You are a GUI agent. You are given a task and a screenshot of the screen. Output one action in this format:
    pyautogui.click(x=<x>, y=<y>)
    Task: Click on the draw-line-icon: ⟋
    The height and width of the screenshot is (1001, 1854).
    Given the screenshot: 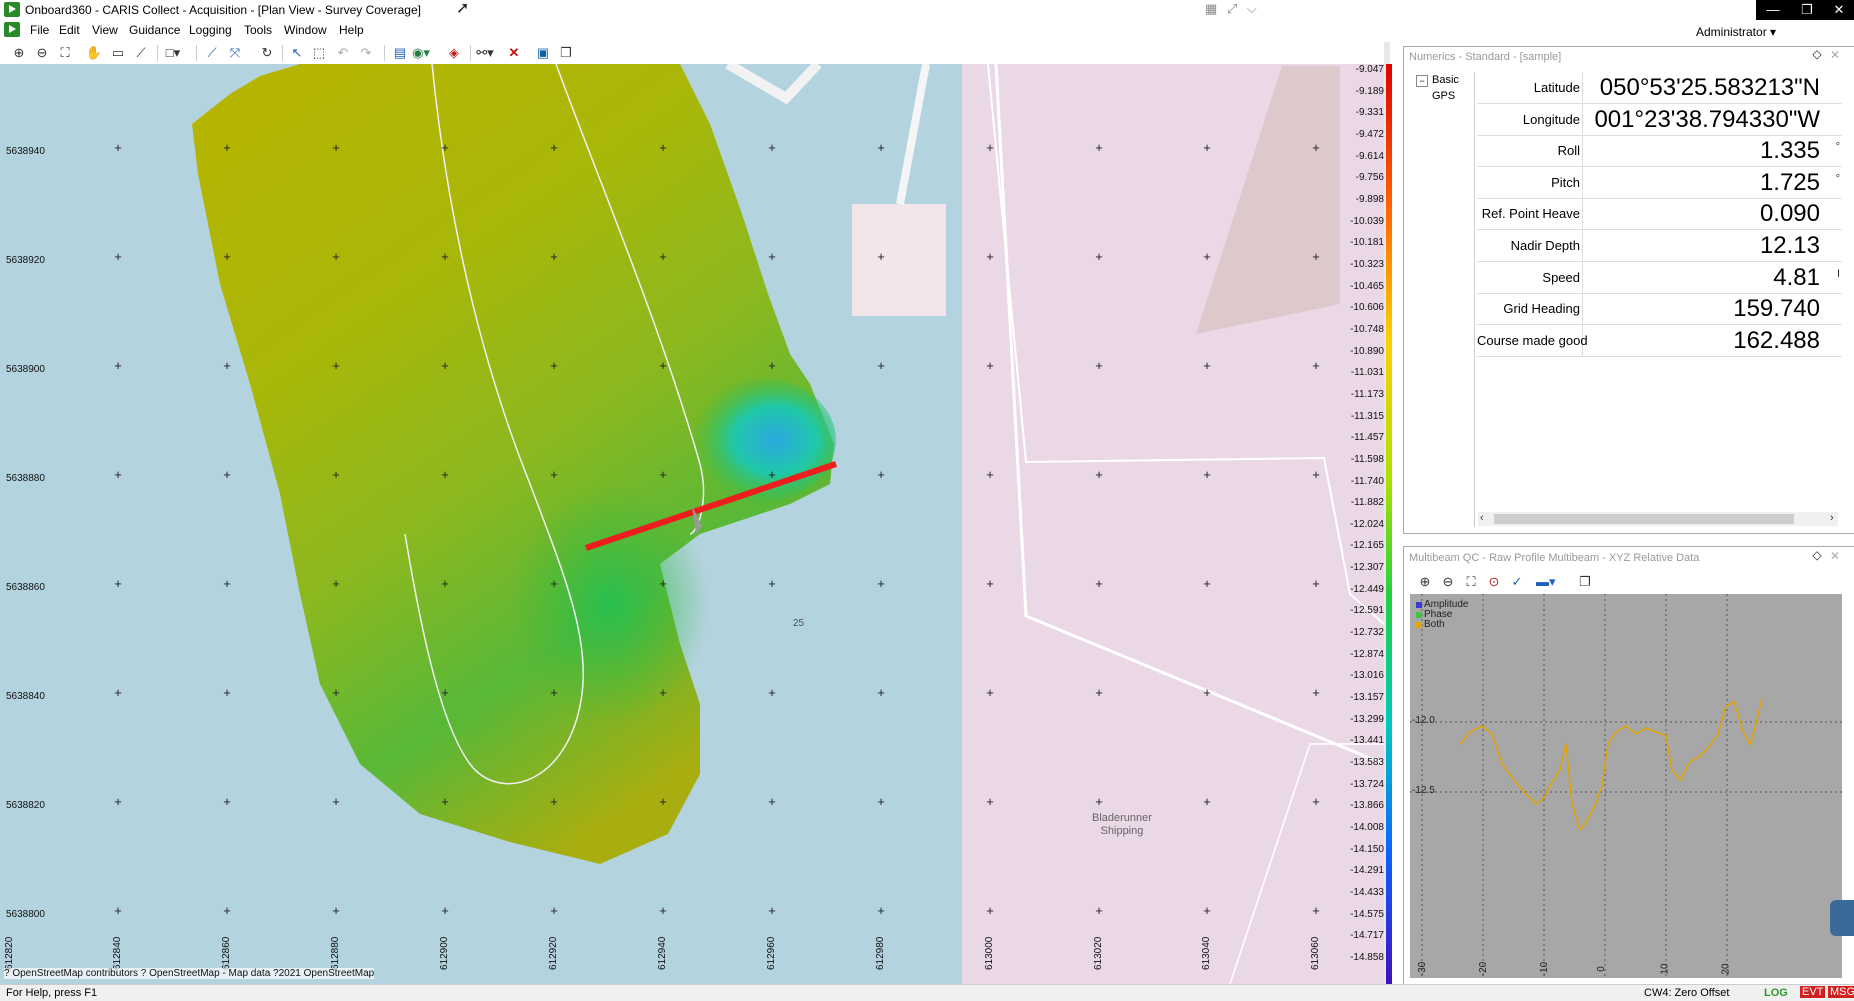 What is the action you would take?
    pyautogui.click(x=212, y=53)
    